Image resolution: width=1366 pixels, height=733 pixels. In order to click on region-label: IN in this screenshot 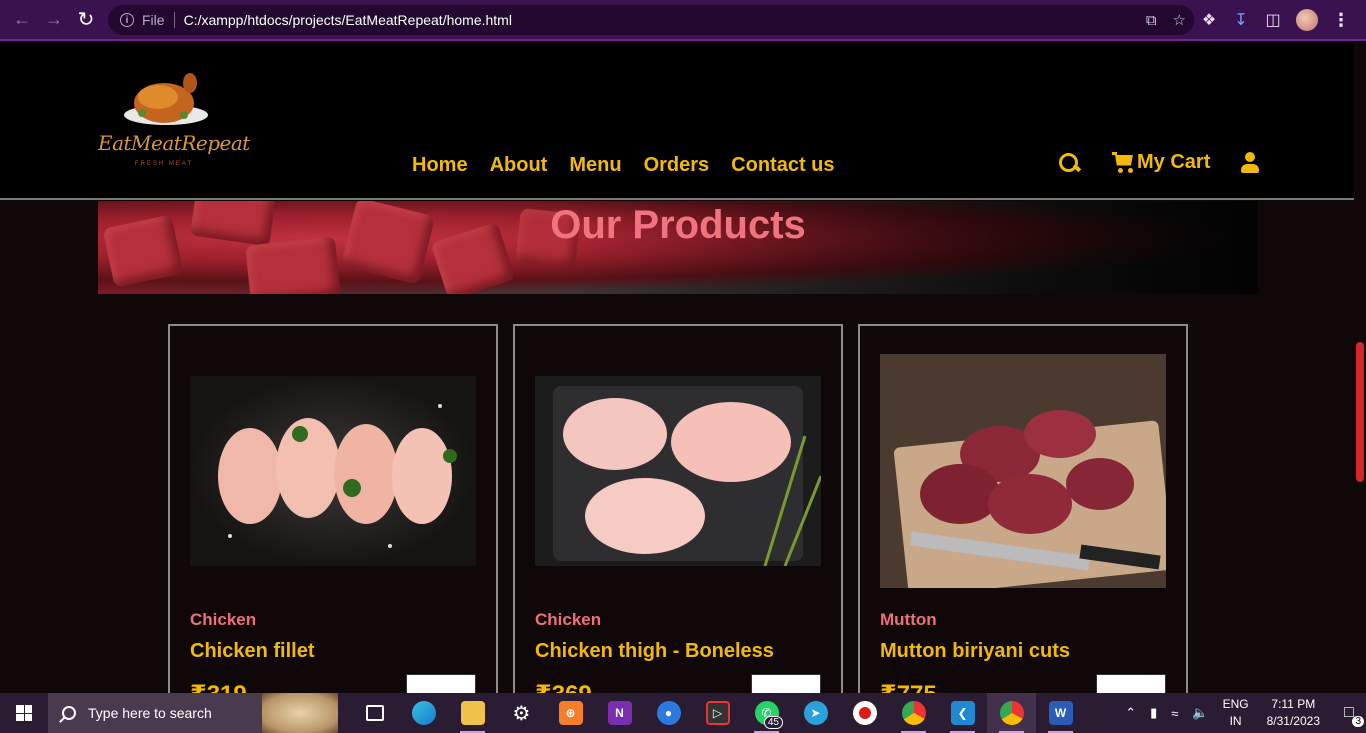, I will do `click(1235, 721)`.